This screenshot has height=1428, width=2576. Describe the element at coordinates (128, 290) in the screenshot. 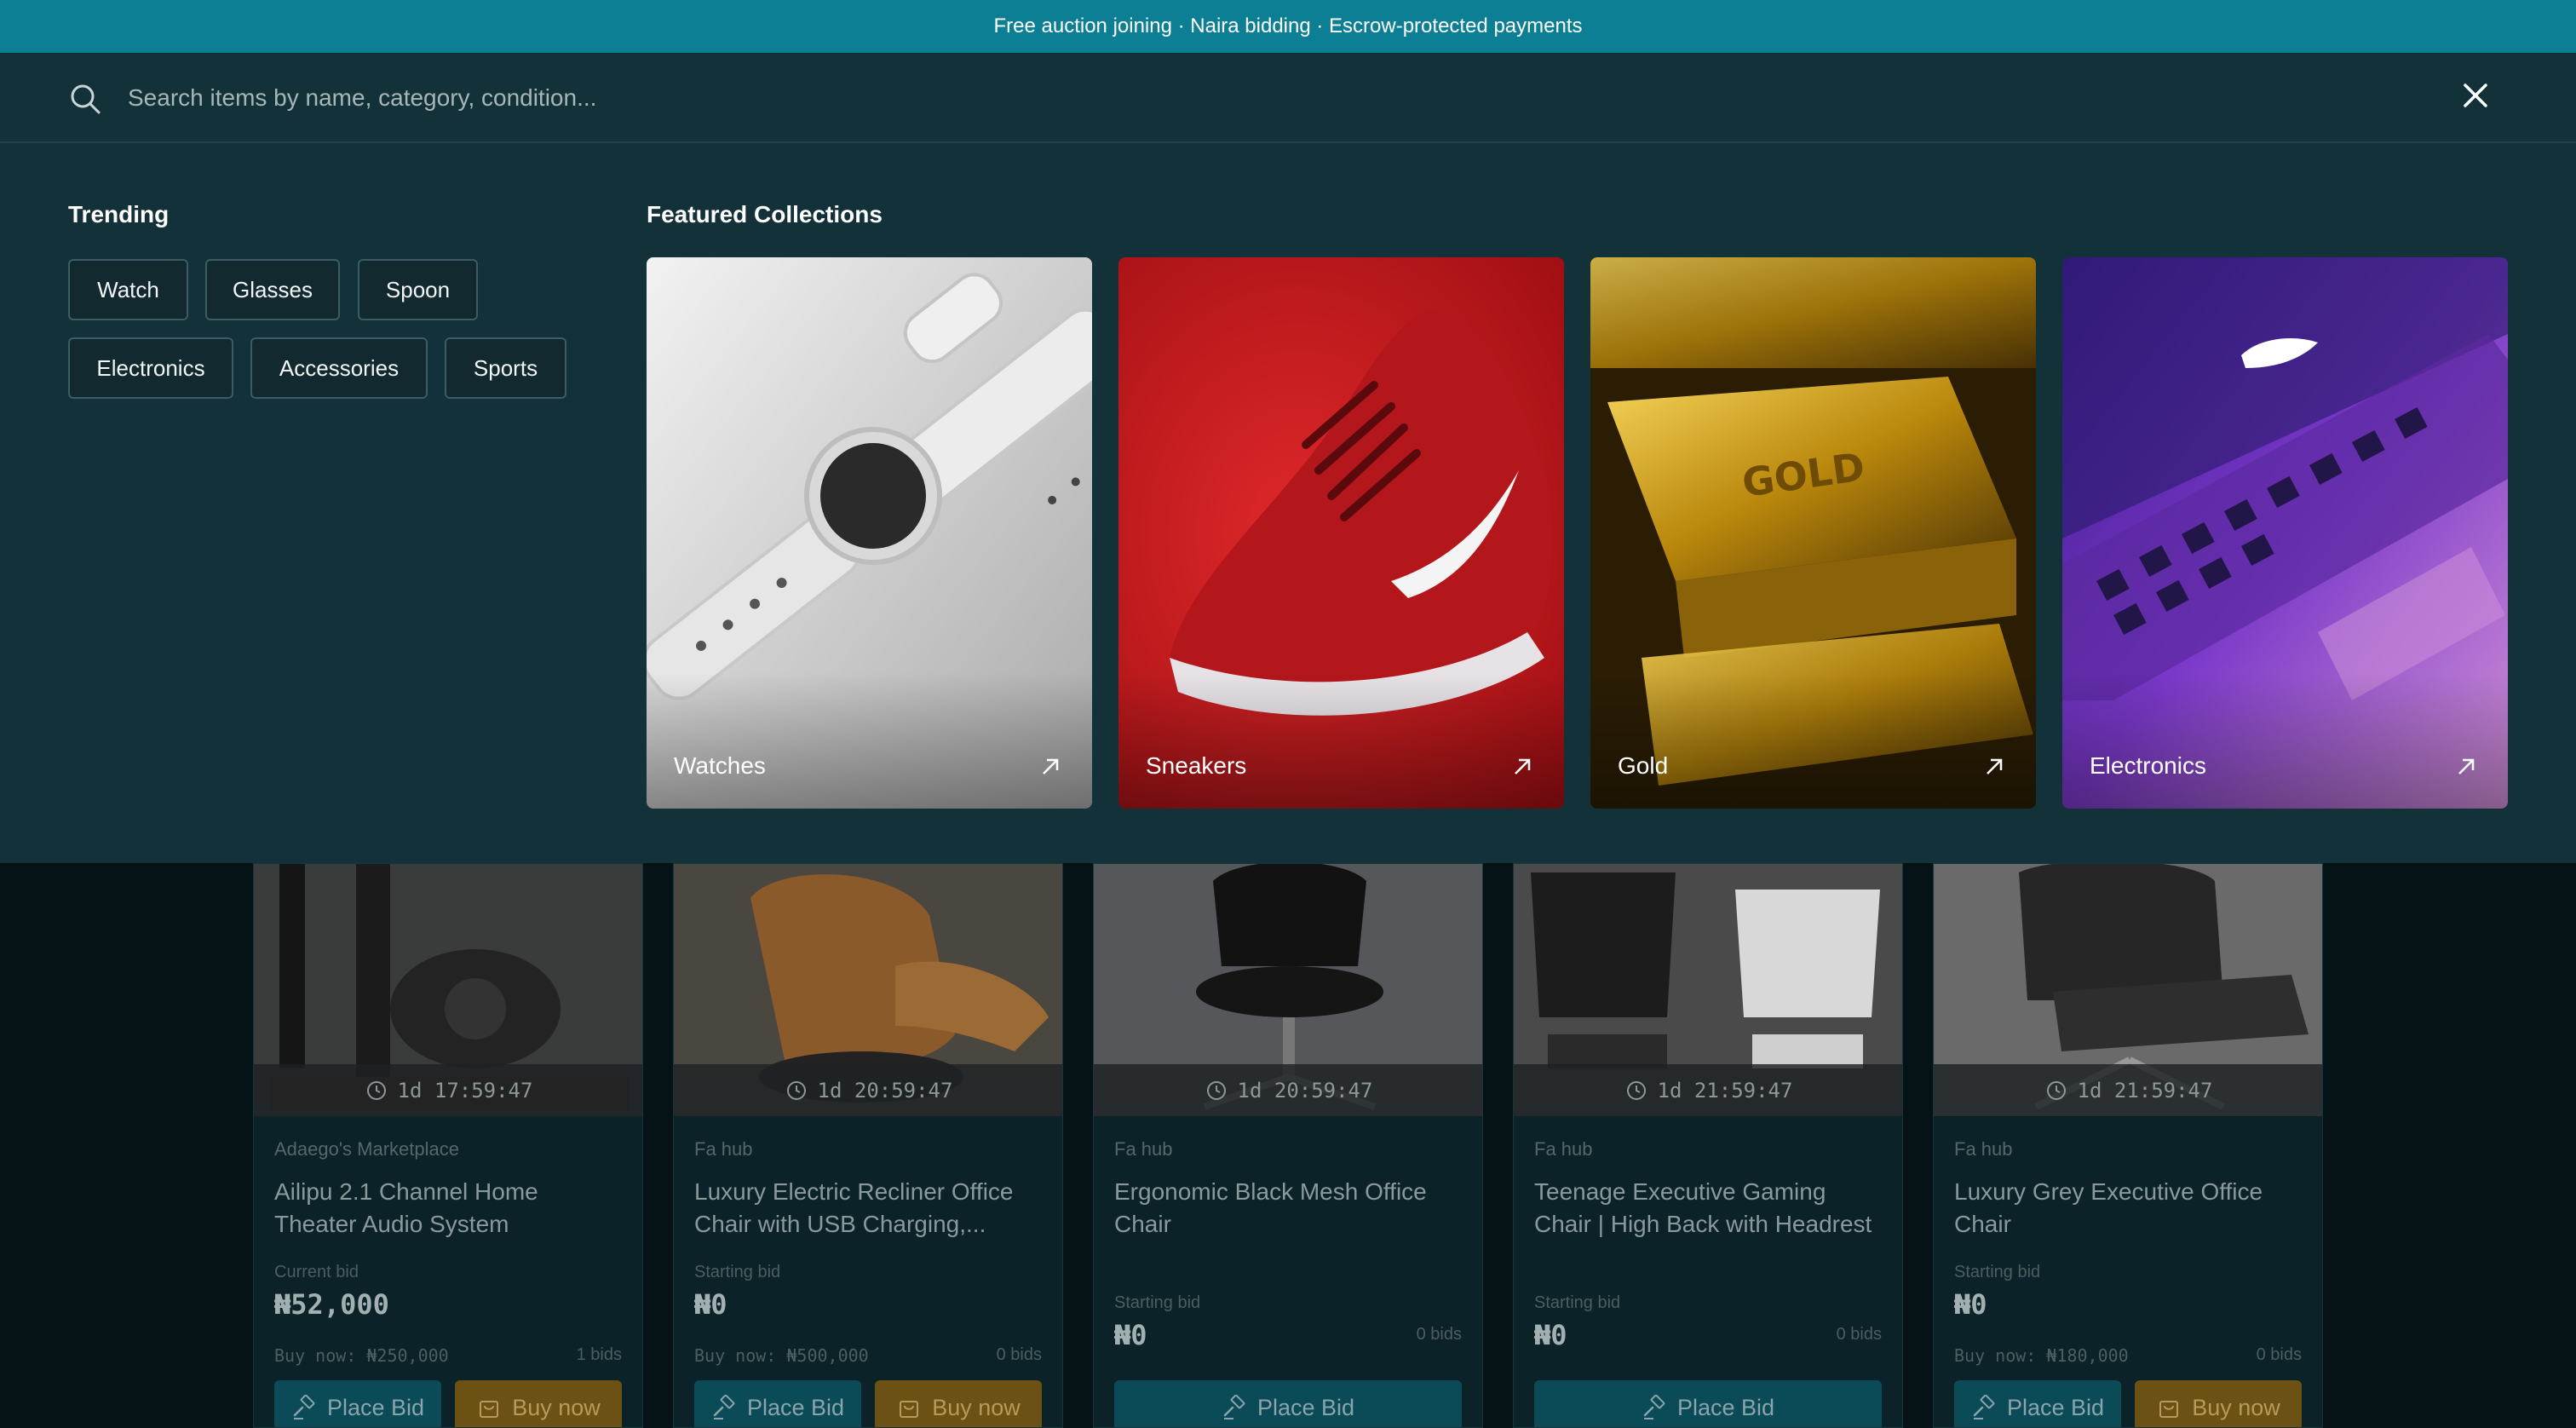

I see `trending-chip-watch: Watch` at that location.